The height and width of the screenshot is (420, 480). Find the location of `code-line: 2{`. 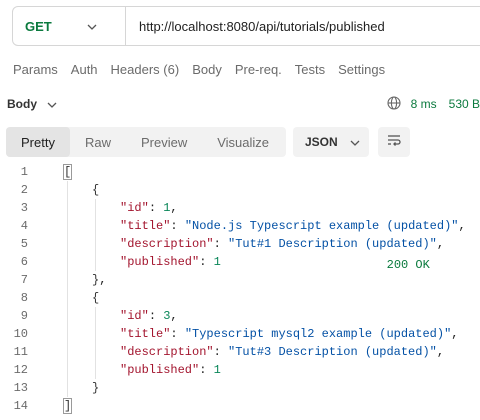

code-line: 2{ is located at coordinates (240, 190).